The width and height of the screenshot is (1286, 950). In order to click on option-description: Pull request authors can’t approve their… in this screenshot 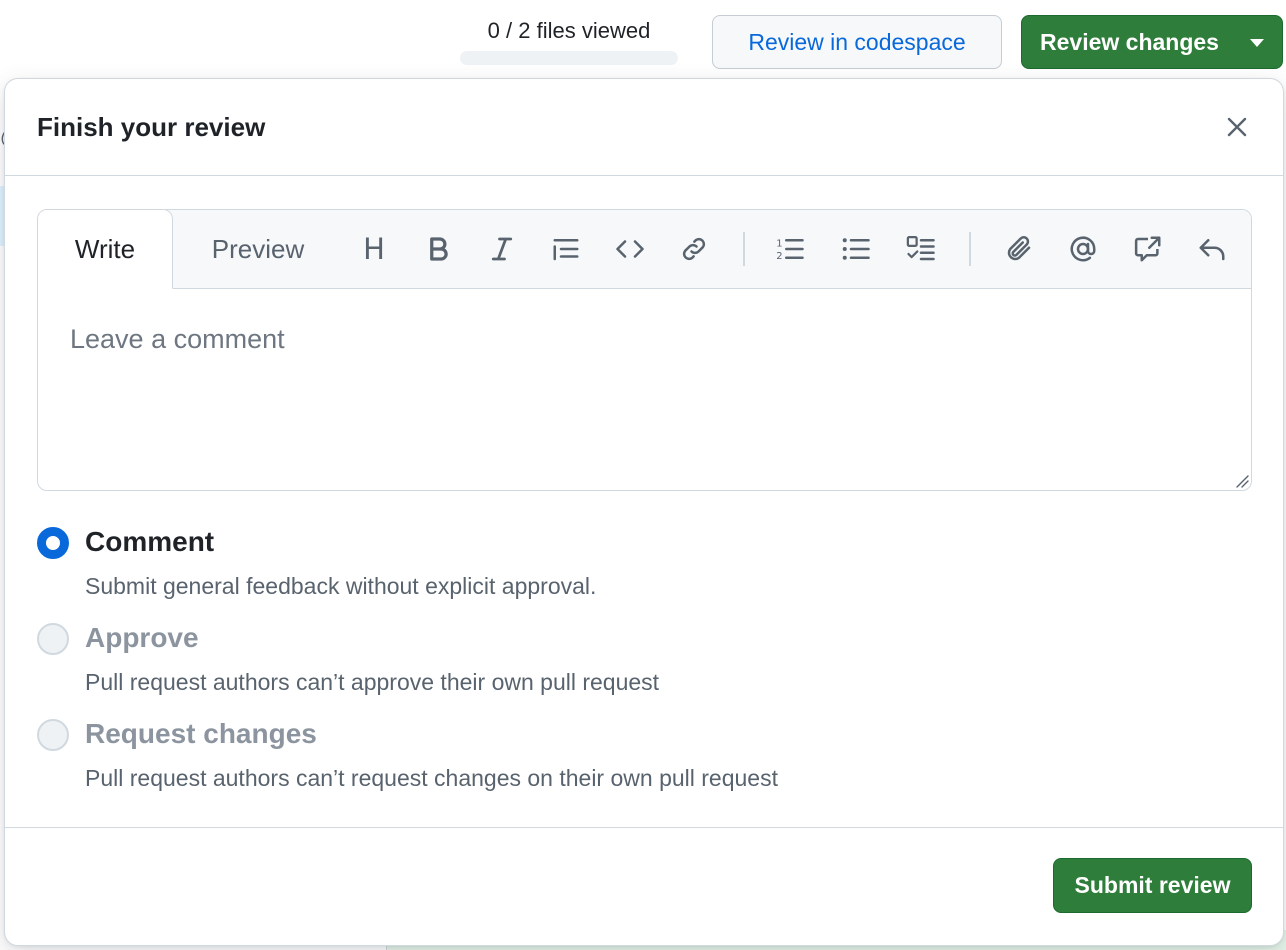, I will do `click(372, 682)`.